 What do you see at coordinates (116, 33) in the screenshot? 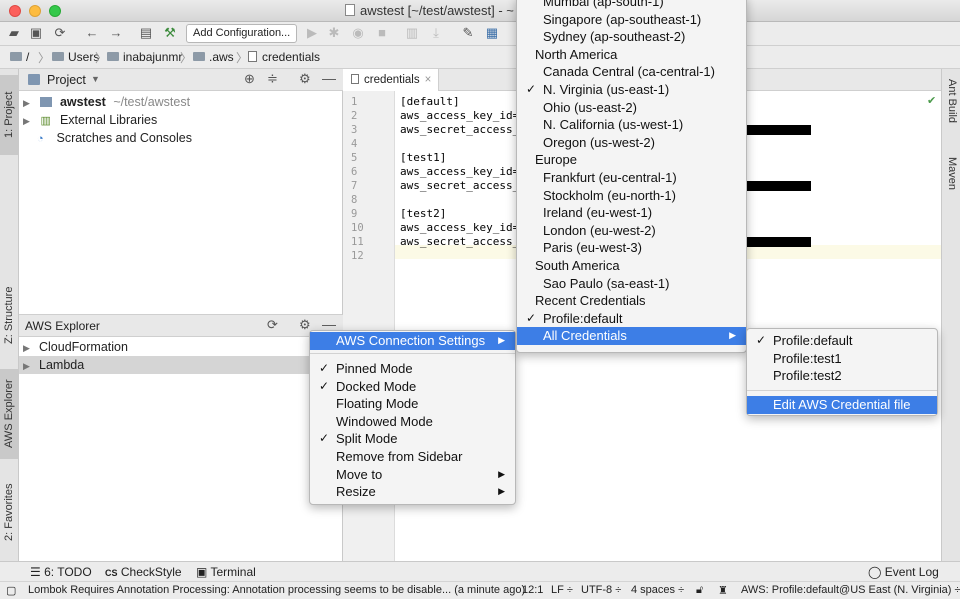
I see `forward-arrow-icon: →` at bounding box center [116, 33].